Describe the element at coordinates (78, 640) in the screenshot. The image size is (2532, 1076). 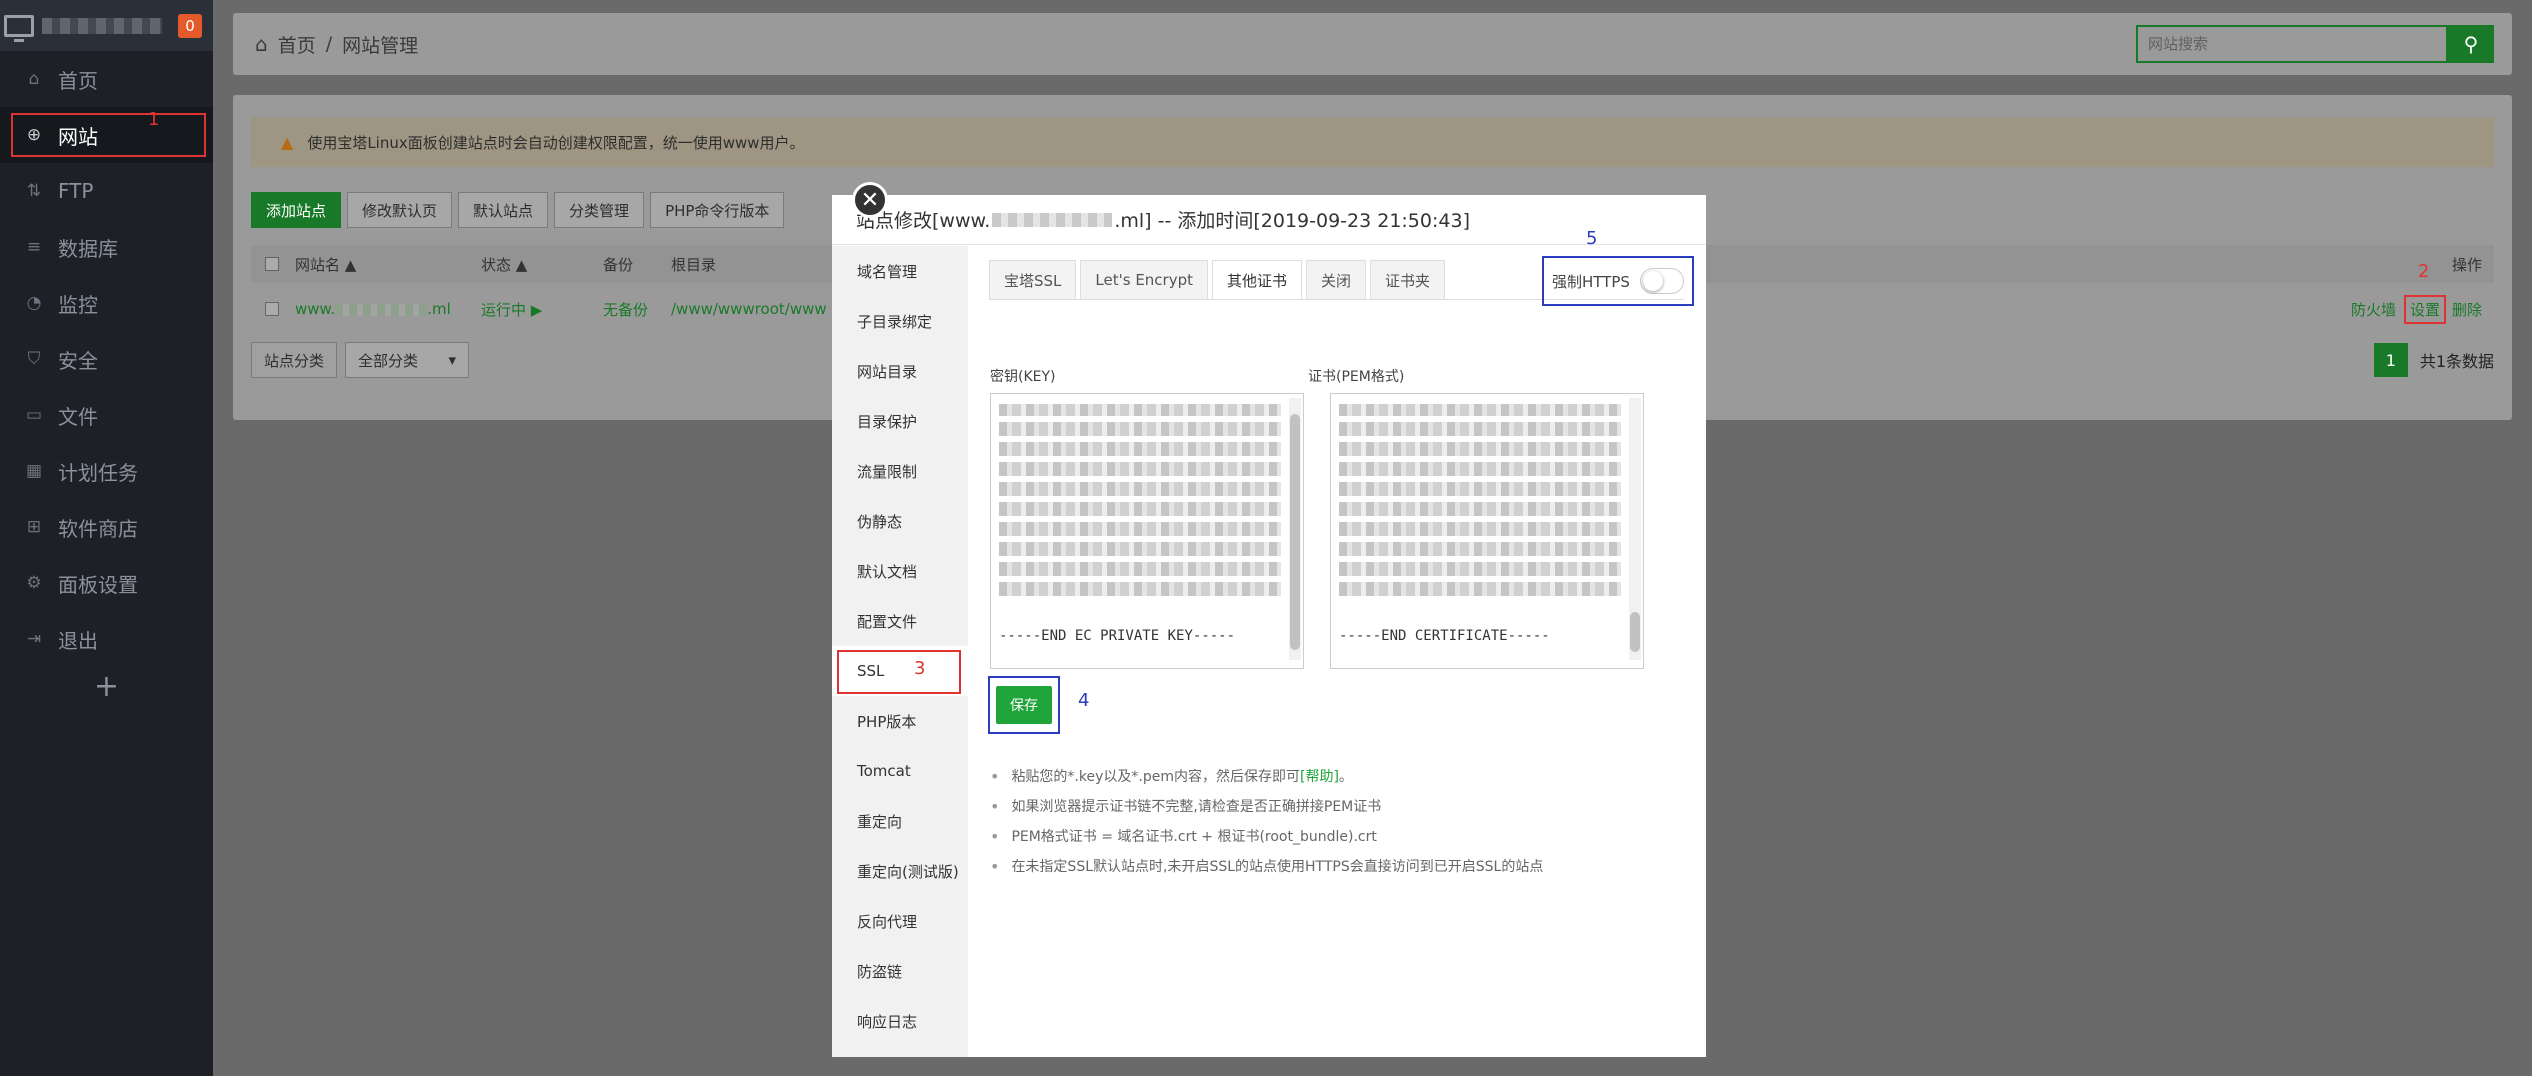
I see `sidebar-item-label: 退出` at that location.